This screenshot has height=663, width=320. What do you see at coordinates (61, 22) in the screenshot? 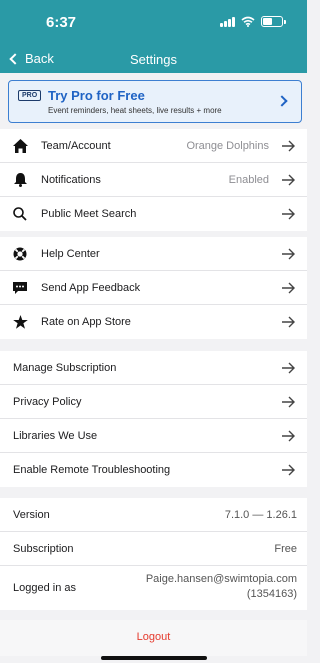
I see `status-time: 6:37` at bounding box center [61, 22].